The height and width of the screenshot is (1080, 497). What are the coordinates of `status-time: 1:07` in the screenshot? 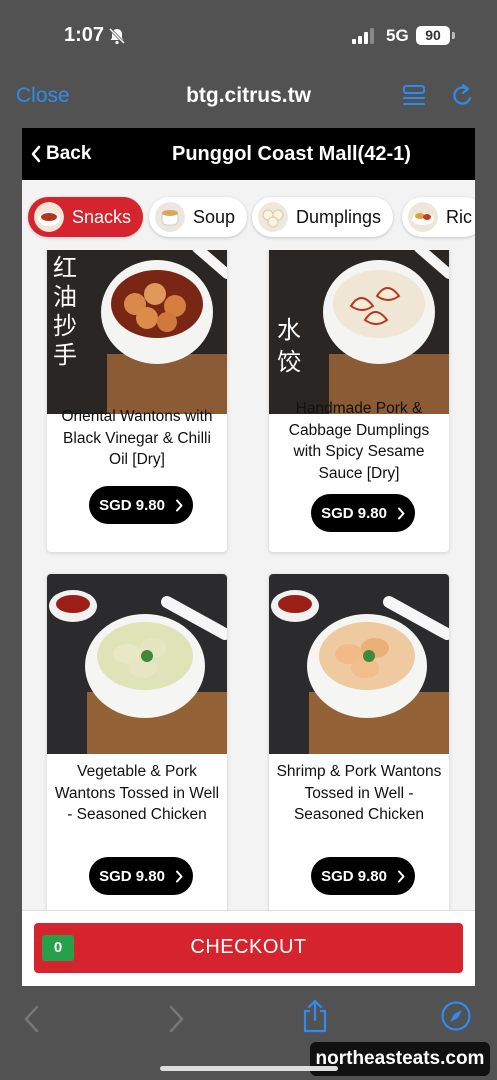 It's located at (84, 35).